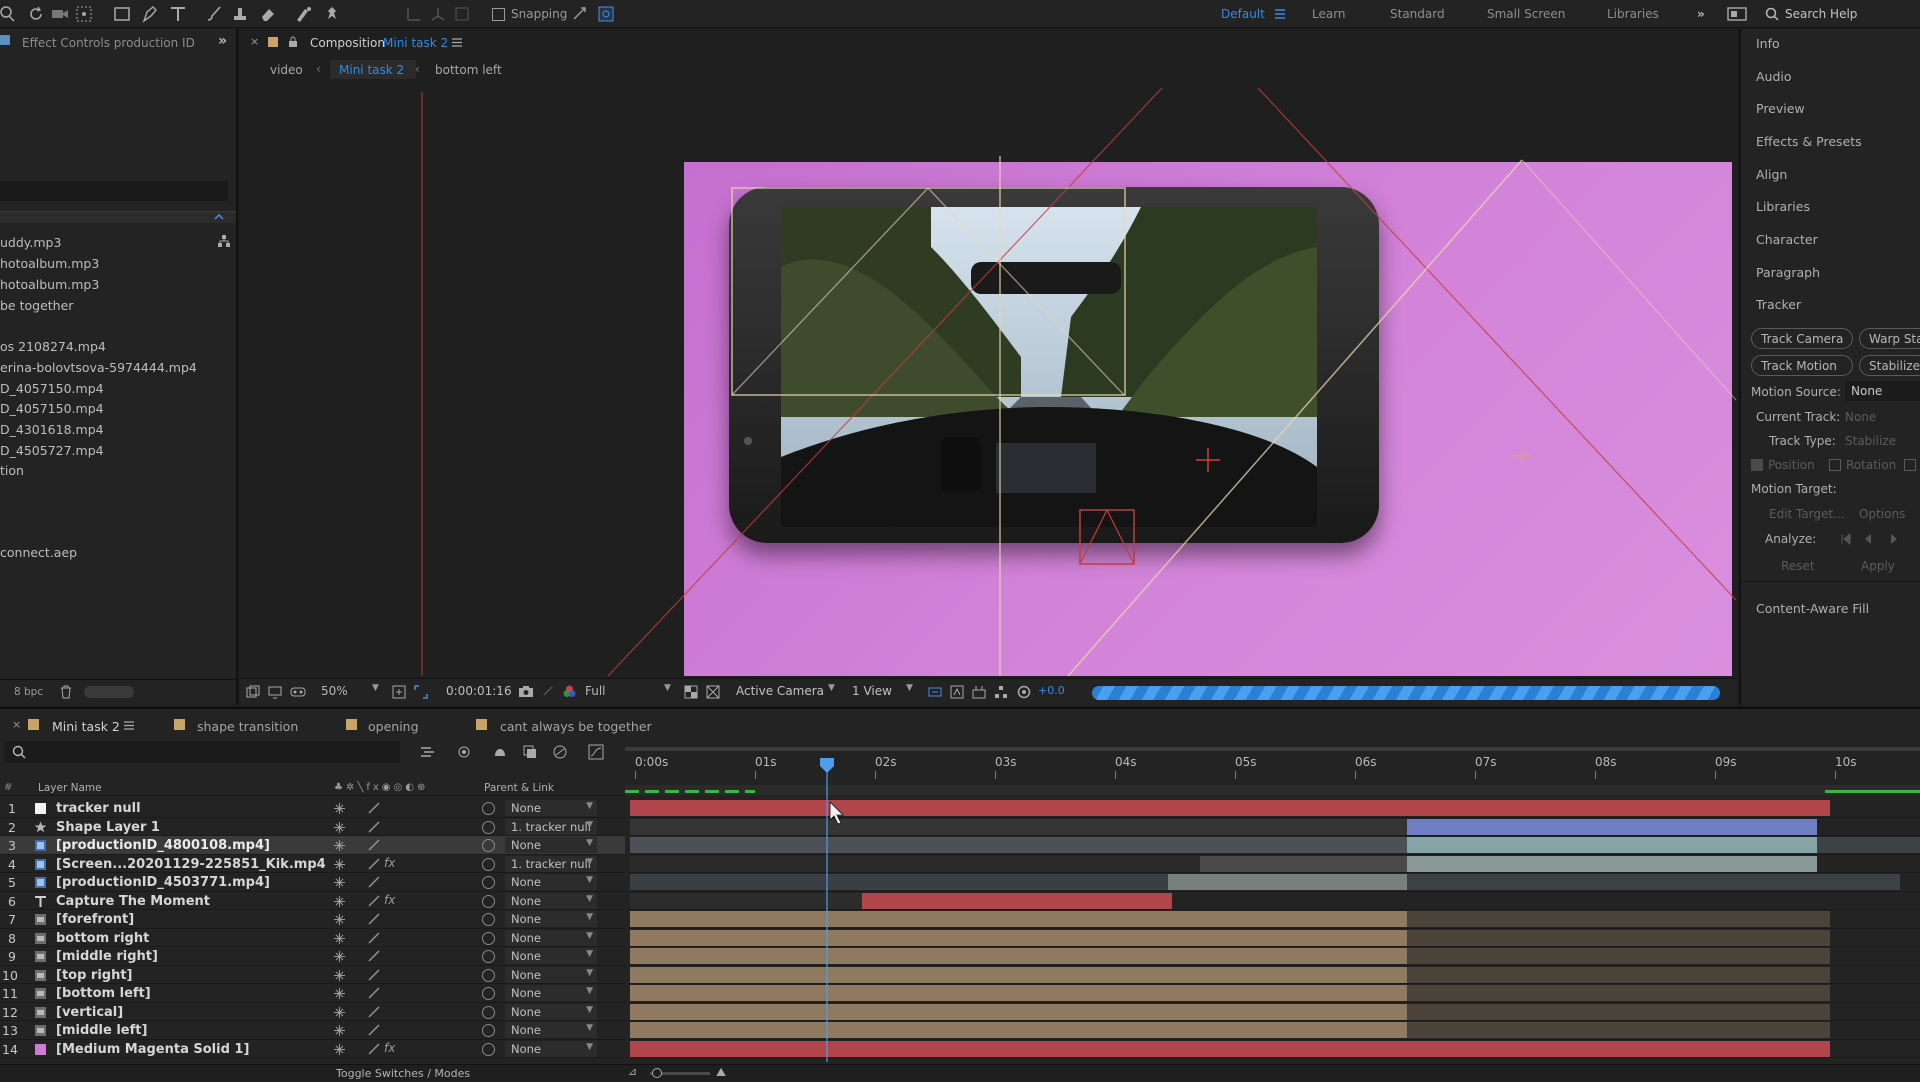 The image size is (1920, 1082). Describe the element at coordinates (312, 808) in the screenshot. I see `layer-row: 1 tracker null None ▼` at that location.